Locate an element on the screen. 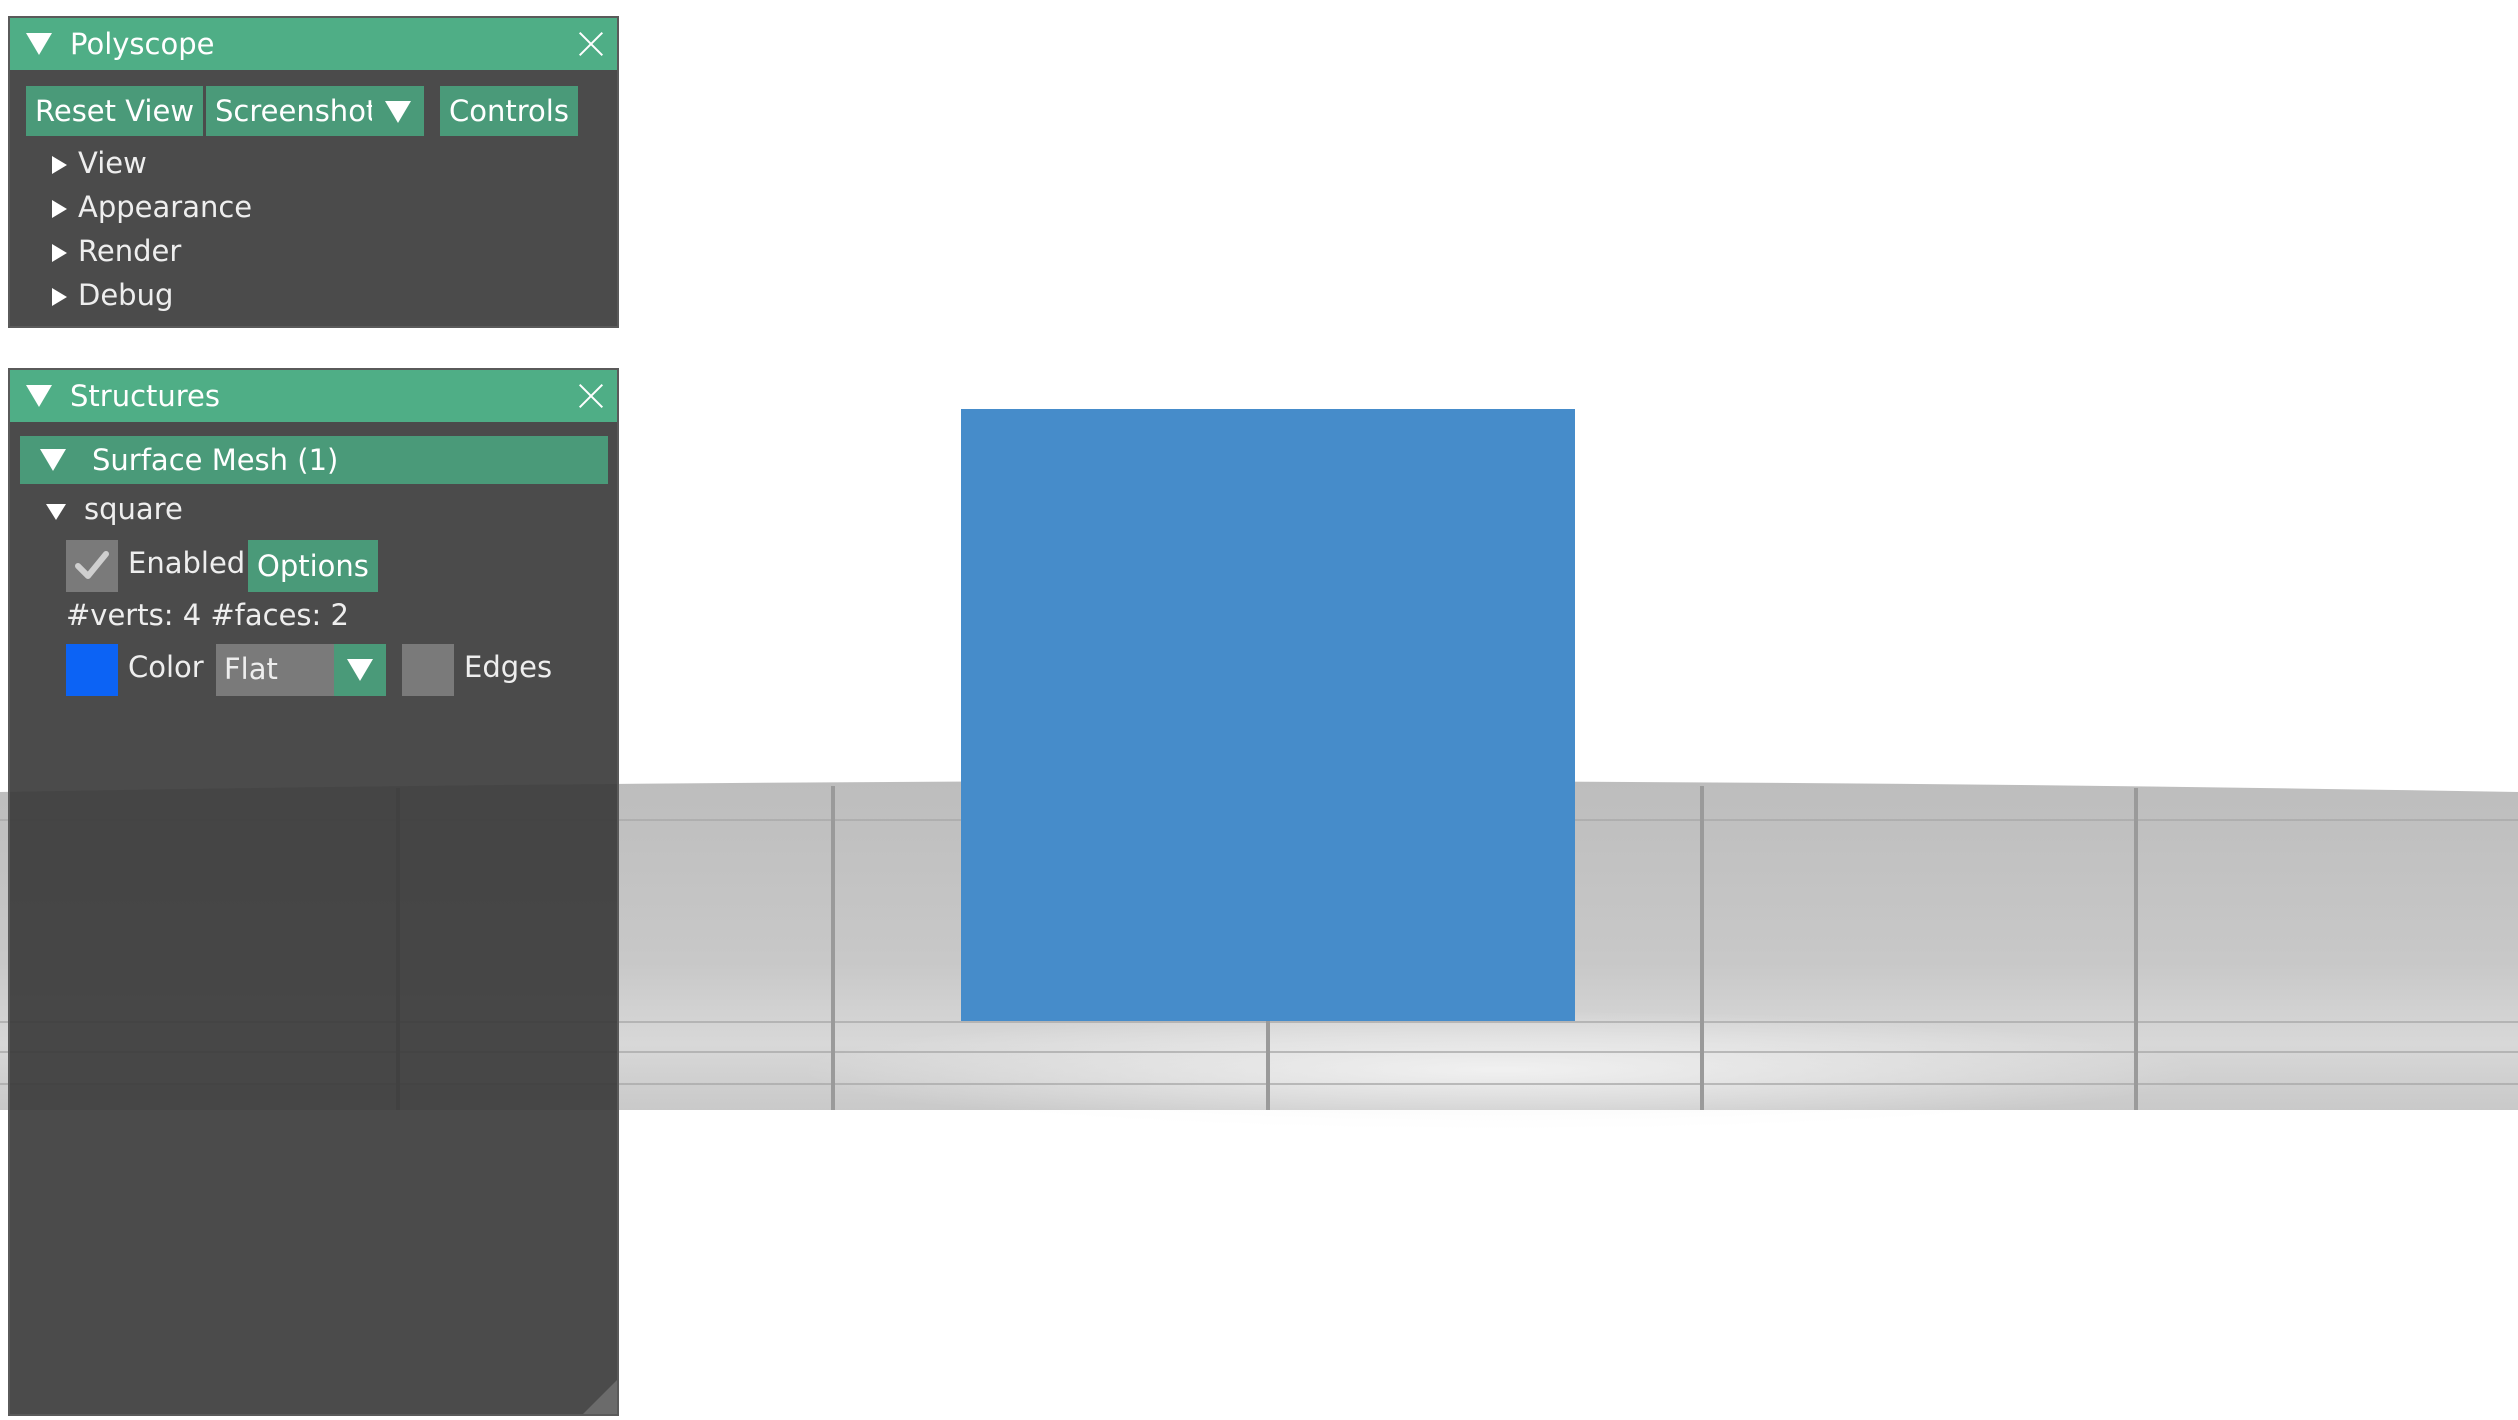  structures-titlebar: Structures is located at coordinates (313, 396).